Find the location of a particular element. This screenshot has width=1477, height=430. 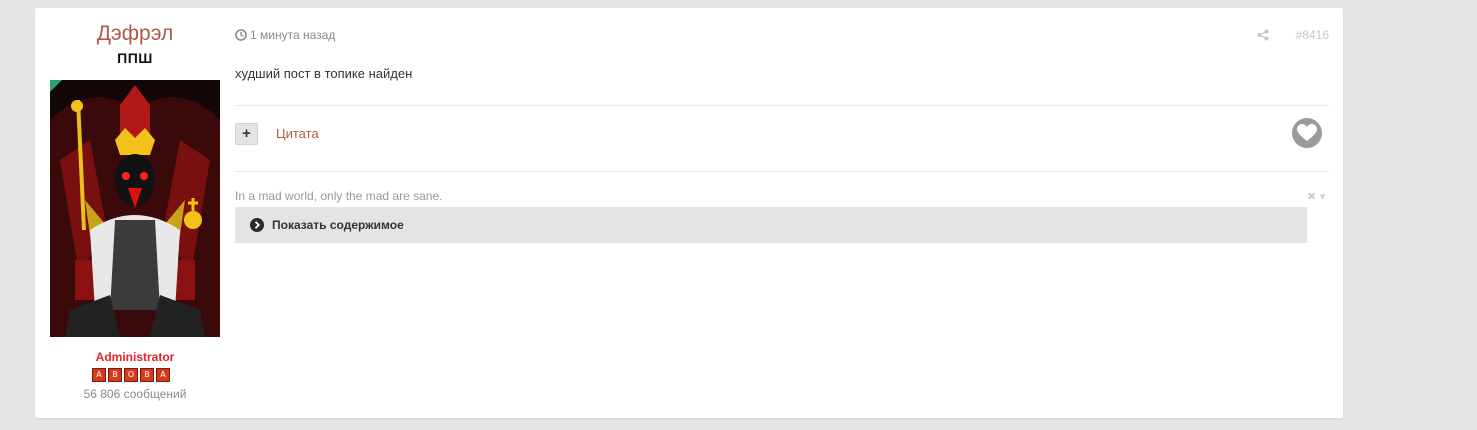

spoiler-label: Показать содержимое is located at coordinates (338, 225).